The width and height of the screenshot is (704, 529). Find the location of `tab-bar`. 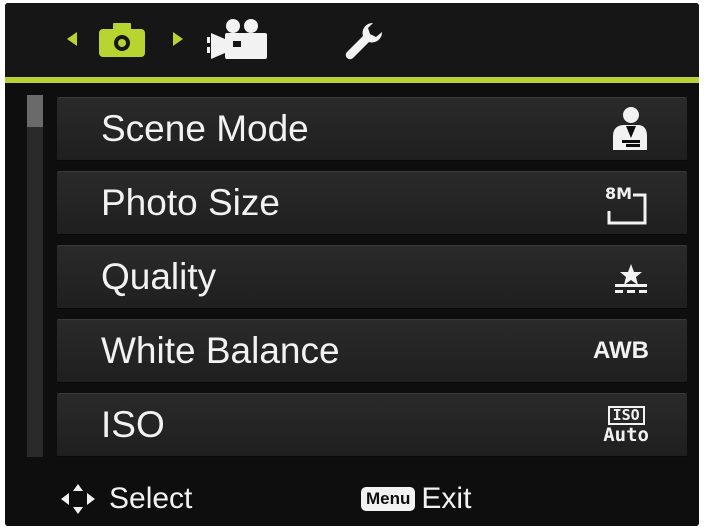

tab-bar is located at coordinates (352, 40).